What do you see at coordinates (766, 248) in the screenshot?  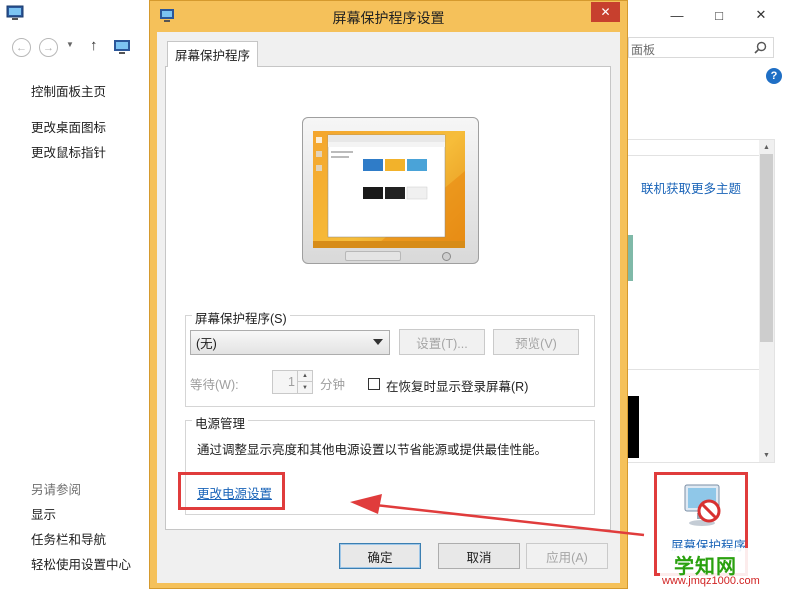 I see `scroll-thumb` at bounding box center [766, 248].